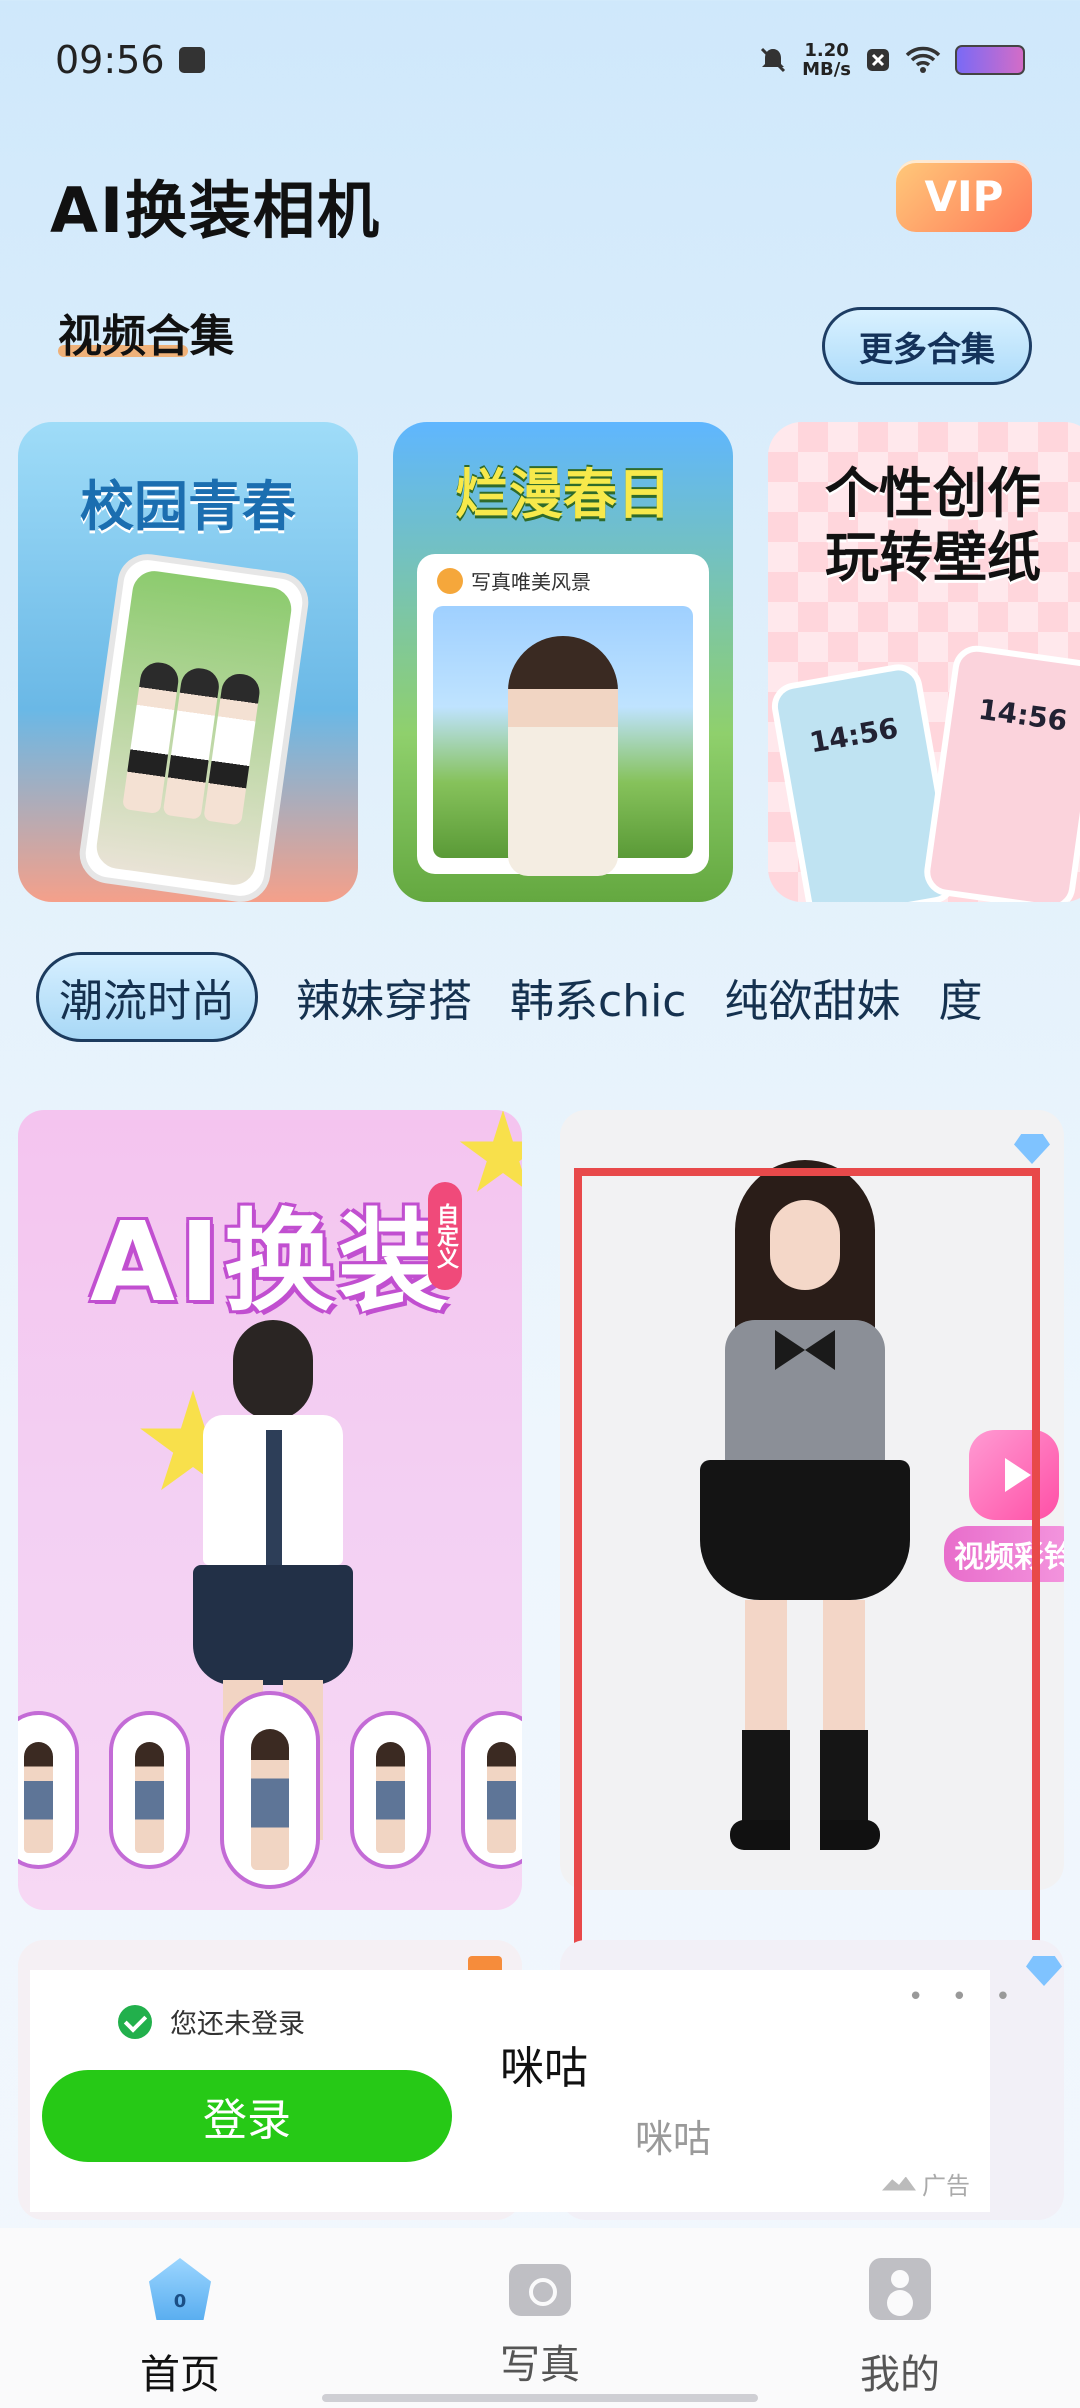  What do you see at coordinates (450, 580) in the screenshot?
I see `heart-icon` at bounding box center [450, 580].